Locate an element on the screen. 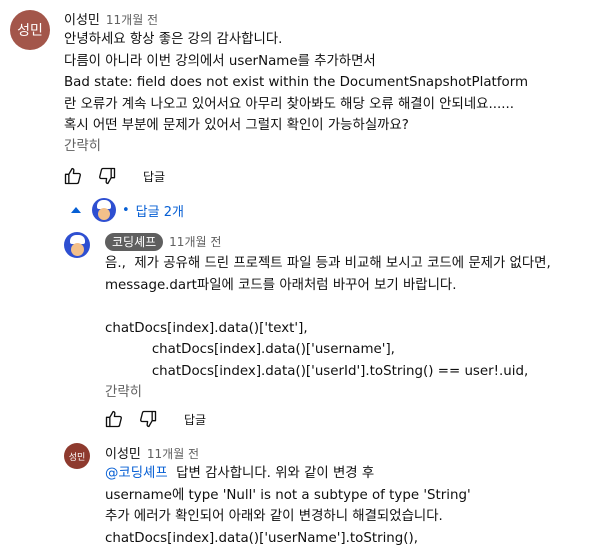 The width and height of the screenshot is (605, 557). reply-header: 이성민 11개월 전 is located at coordinates (152, 452).